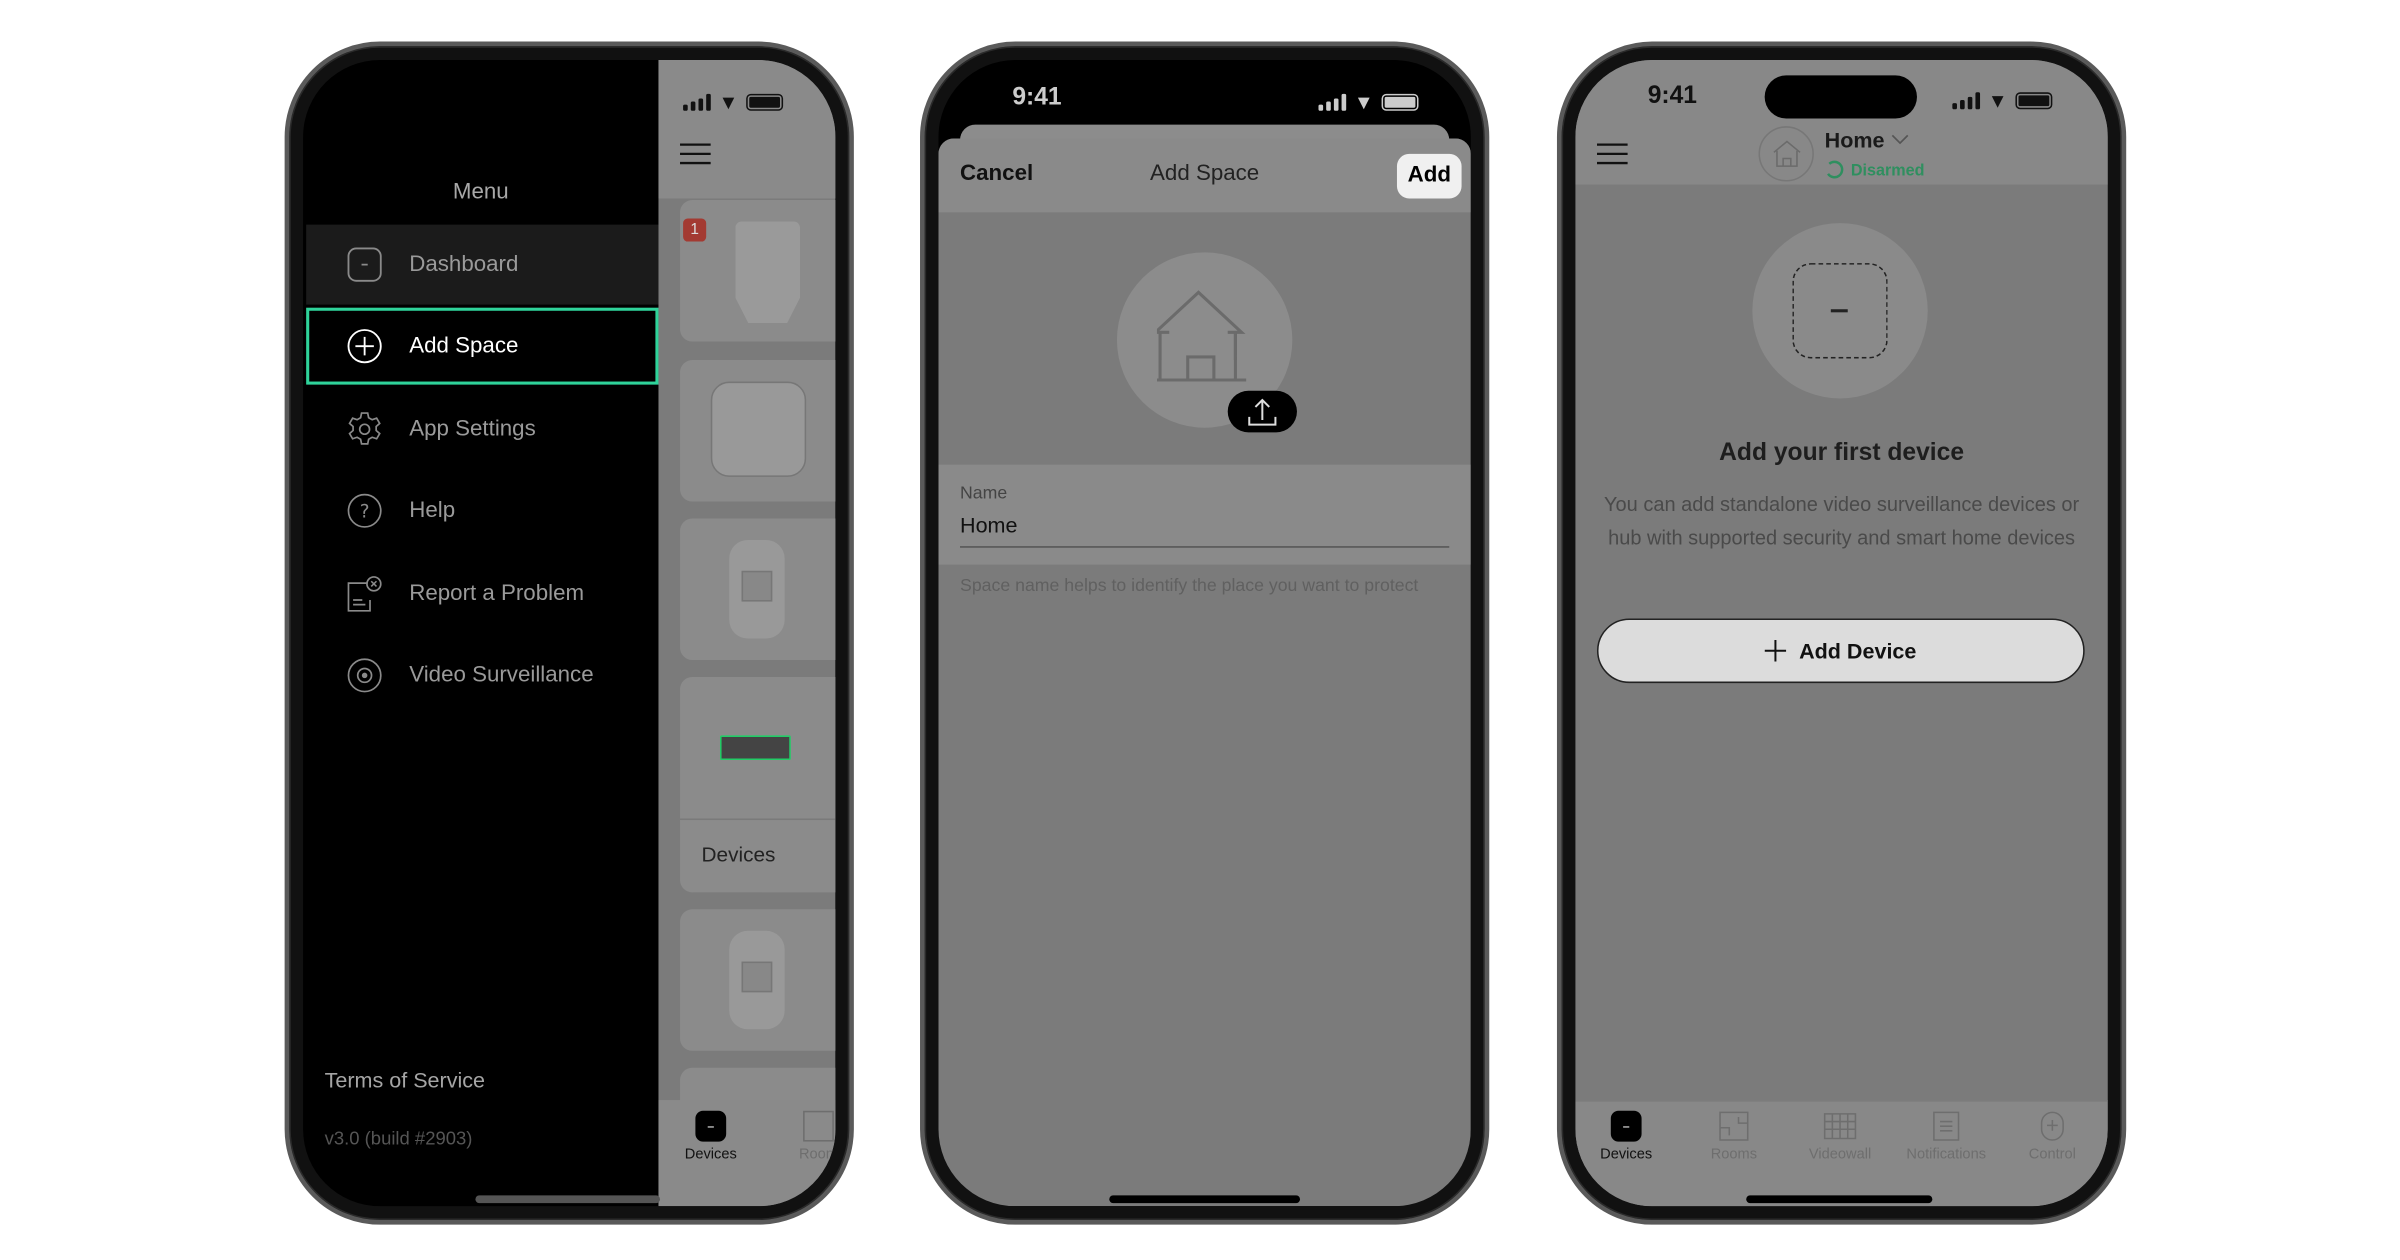 Image resolution: width=2400 pixels, height=1260 pixels. Describe the element at coordinates (464, 346) in the screenshot. I see `menu-item-label: Add Space` at that location.